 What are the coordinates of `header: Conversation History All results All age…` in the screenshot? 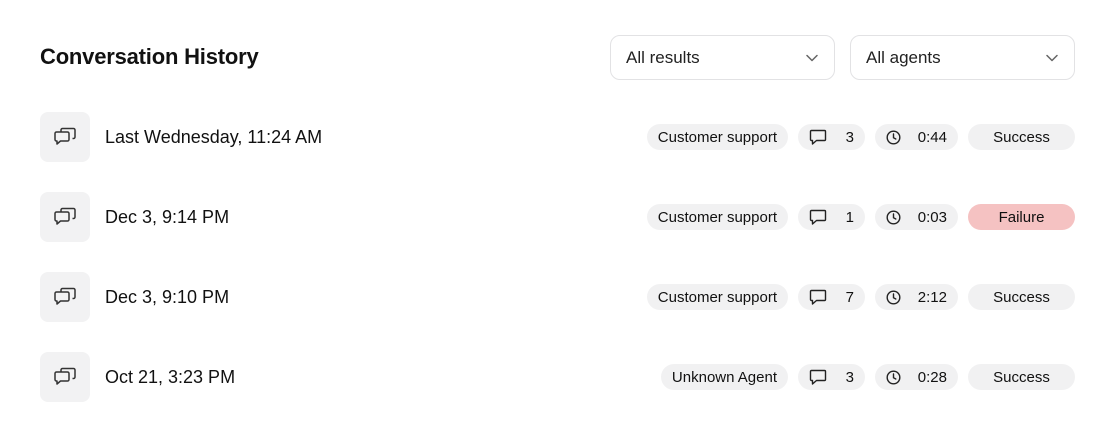 It's located at (557, 57).